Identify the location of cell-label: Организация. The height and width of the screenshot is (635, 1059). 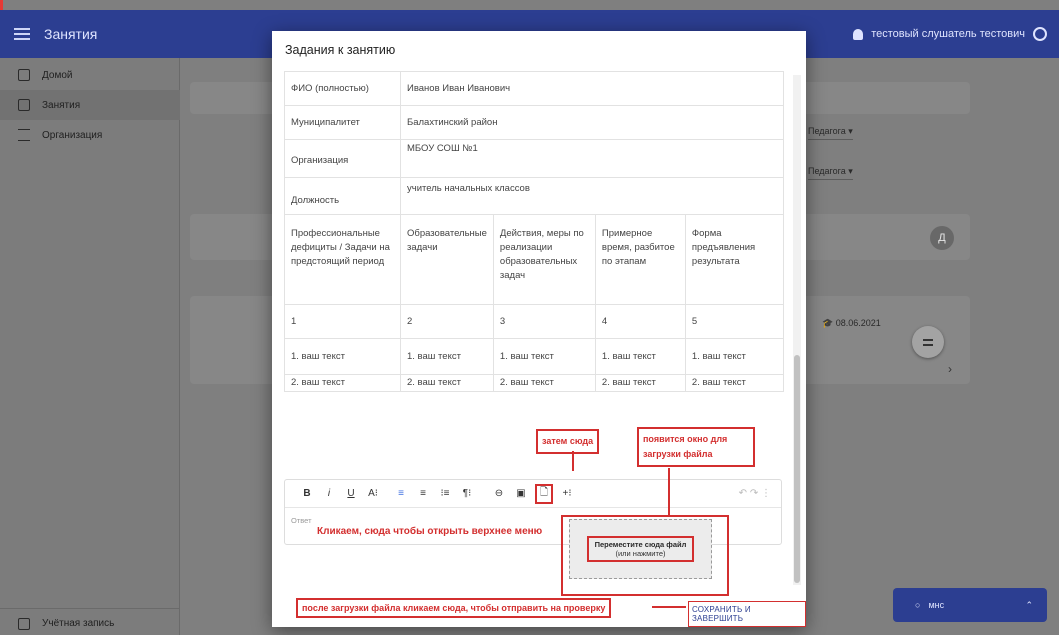
(342, 158).